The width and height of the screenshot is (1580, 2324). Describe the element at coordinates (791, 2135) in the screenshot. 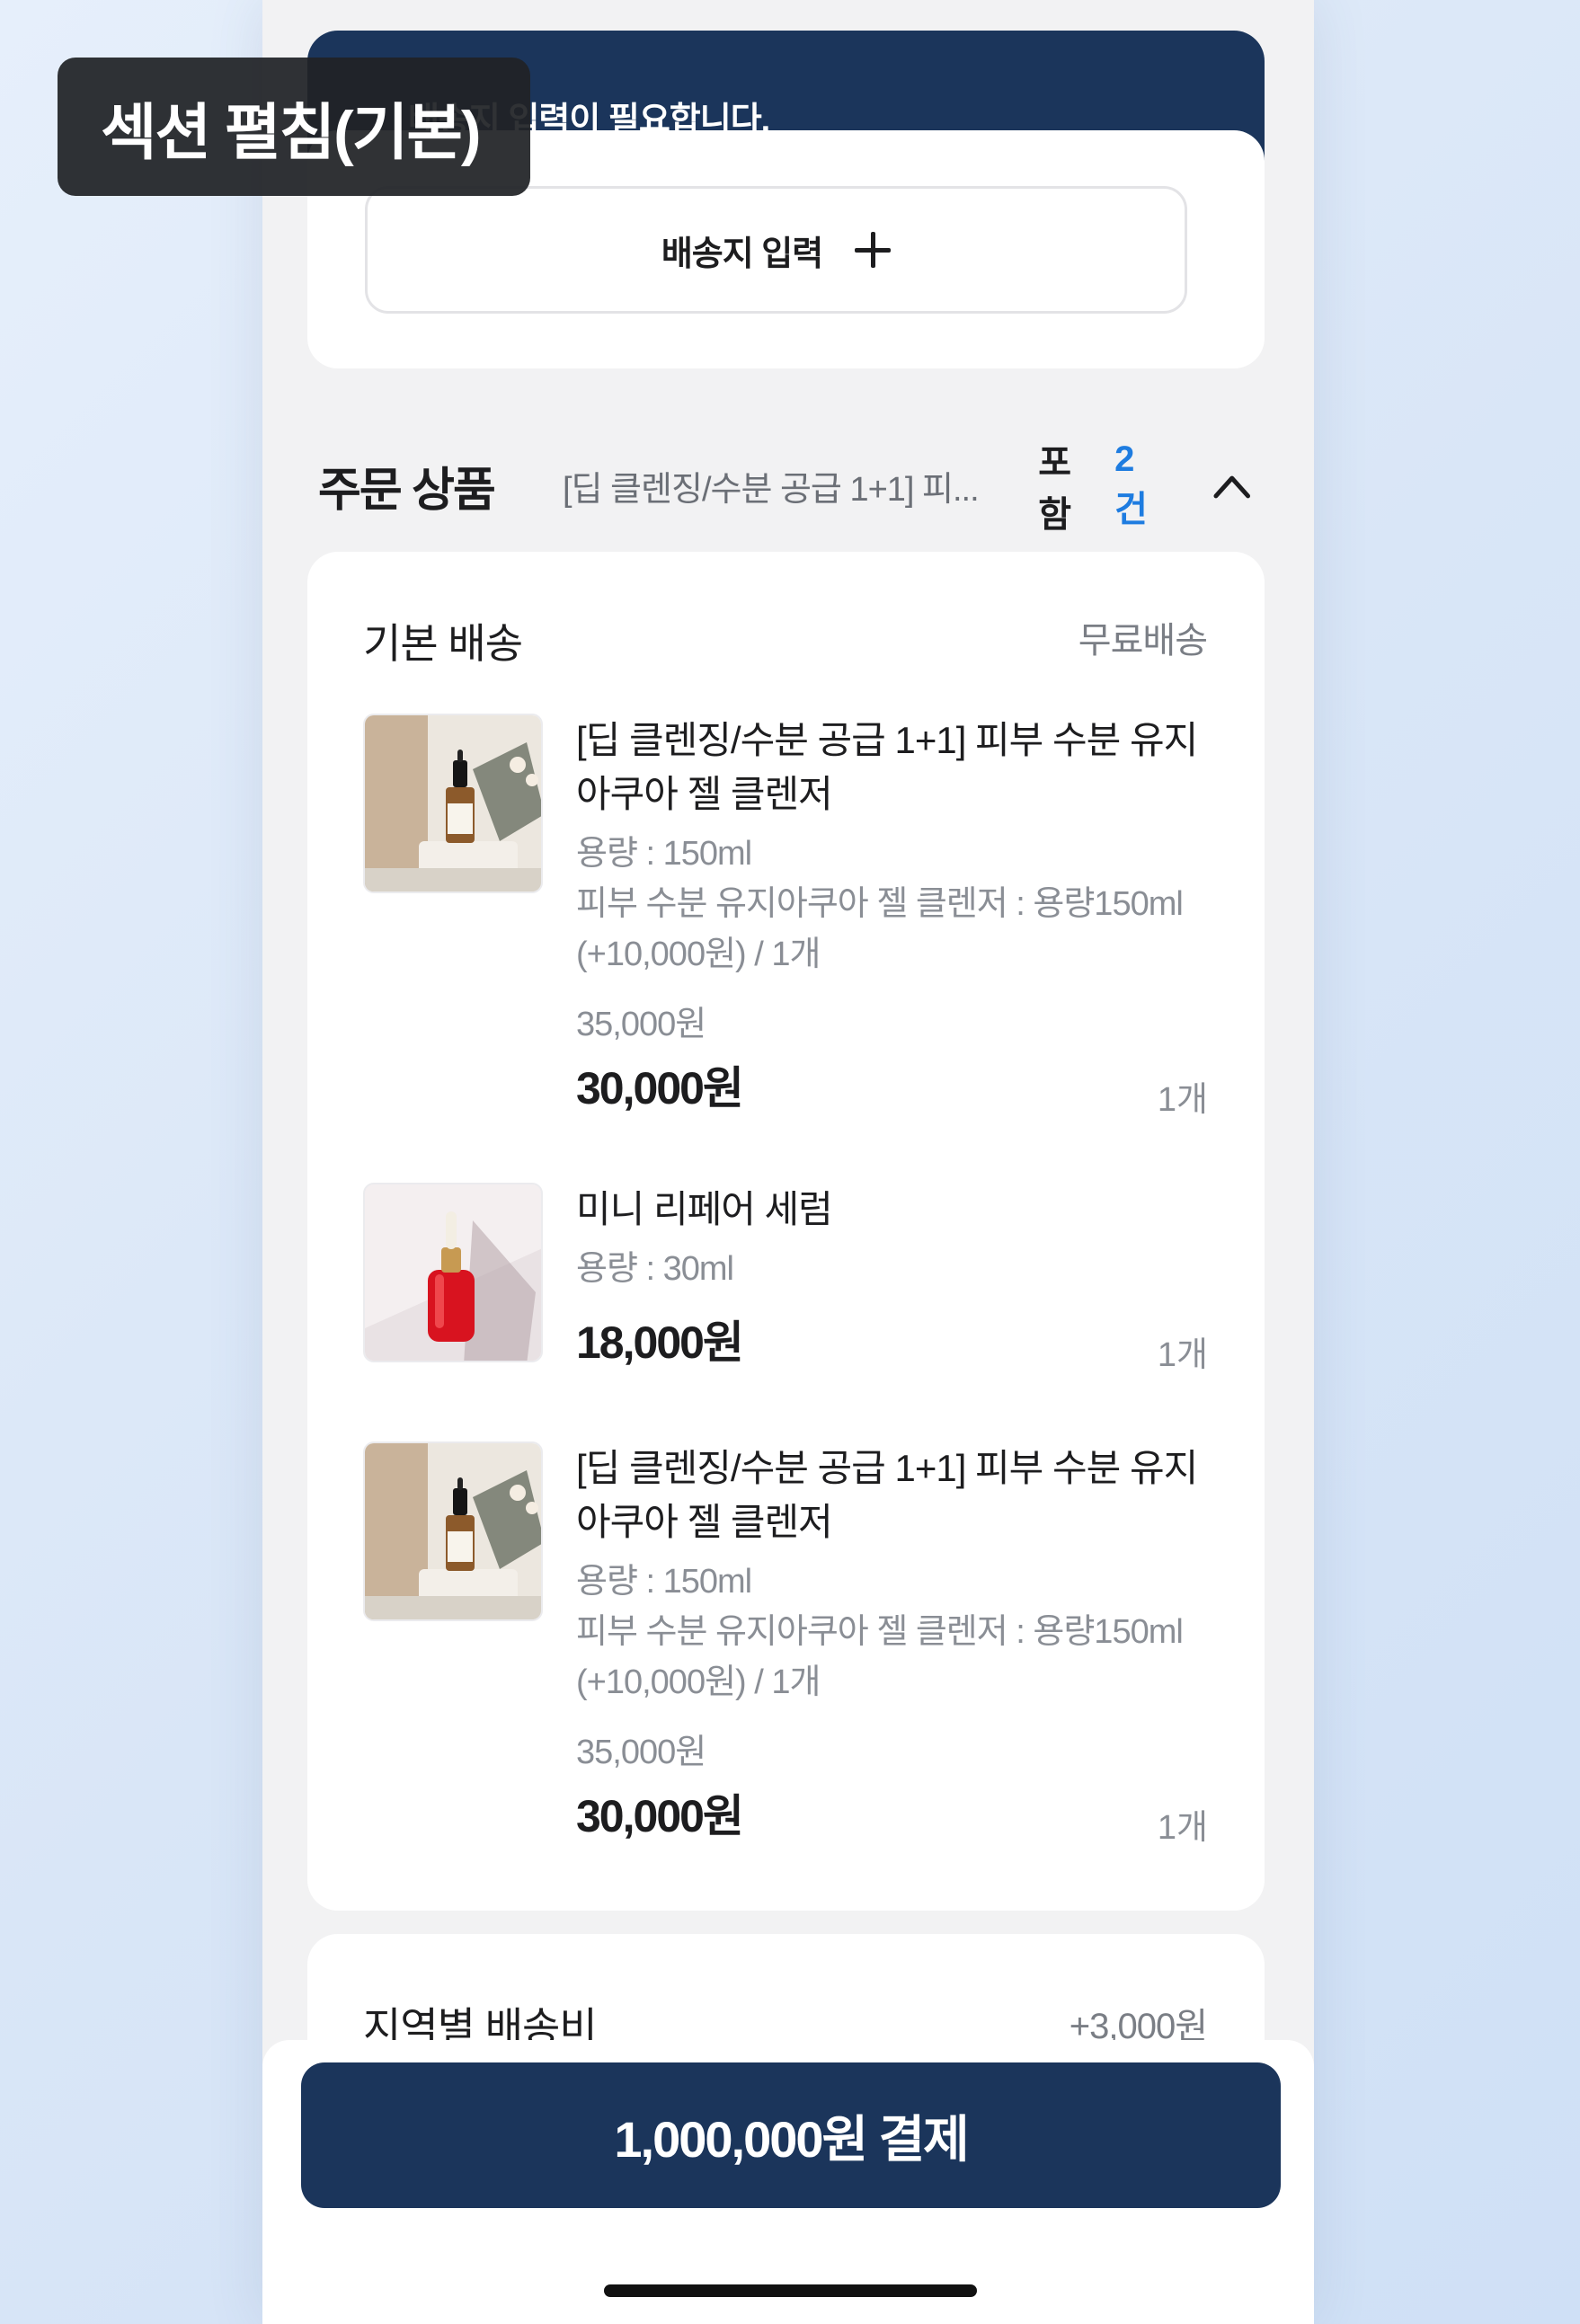

I see `pay-button: 1,000,000원 결제` at that location.